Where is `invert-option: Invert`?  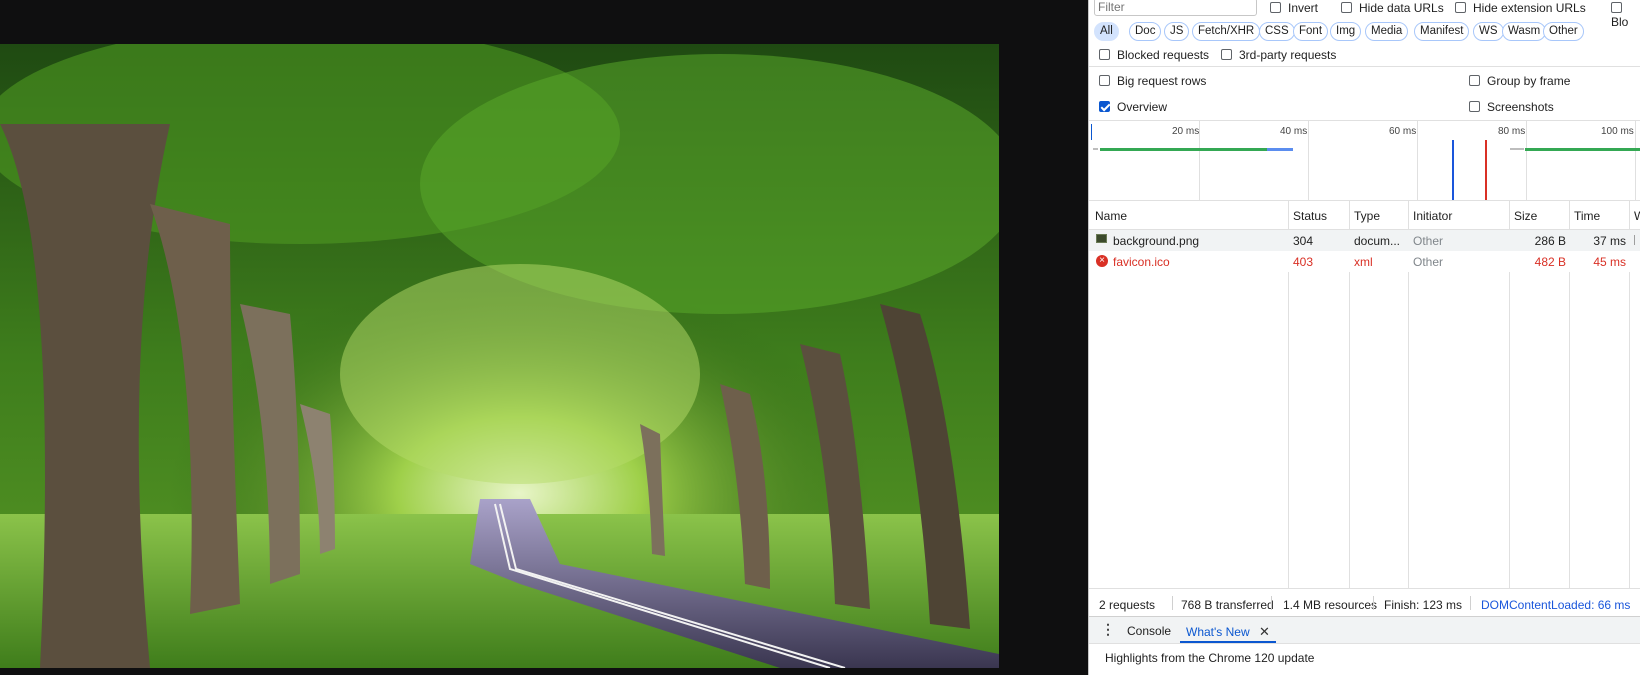
invert-option: Invert is located at coordinates (1294, 8).